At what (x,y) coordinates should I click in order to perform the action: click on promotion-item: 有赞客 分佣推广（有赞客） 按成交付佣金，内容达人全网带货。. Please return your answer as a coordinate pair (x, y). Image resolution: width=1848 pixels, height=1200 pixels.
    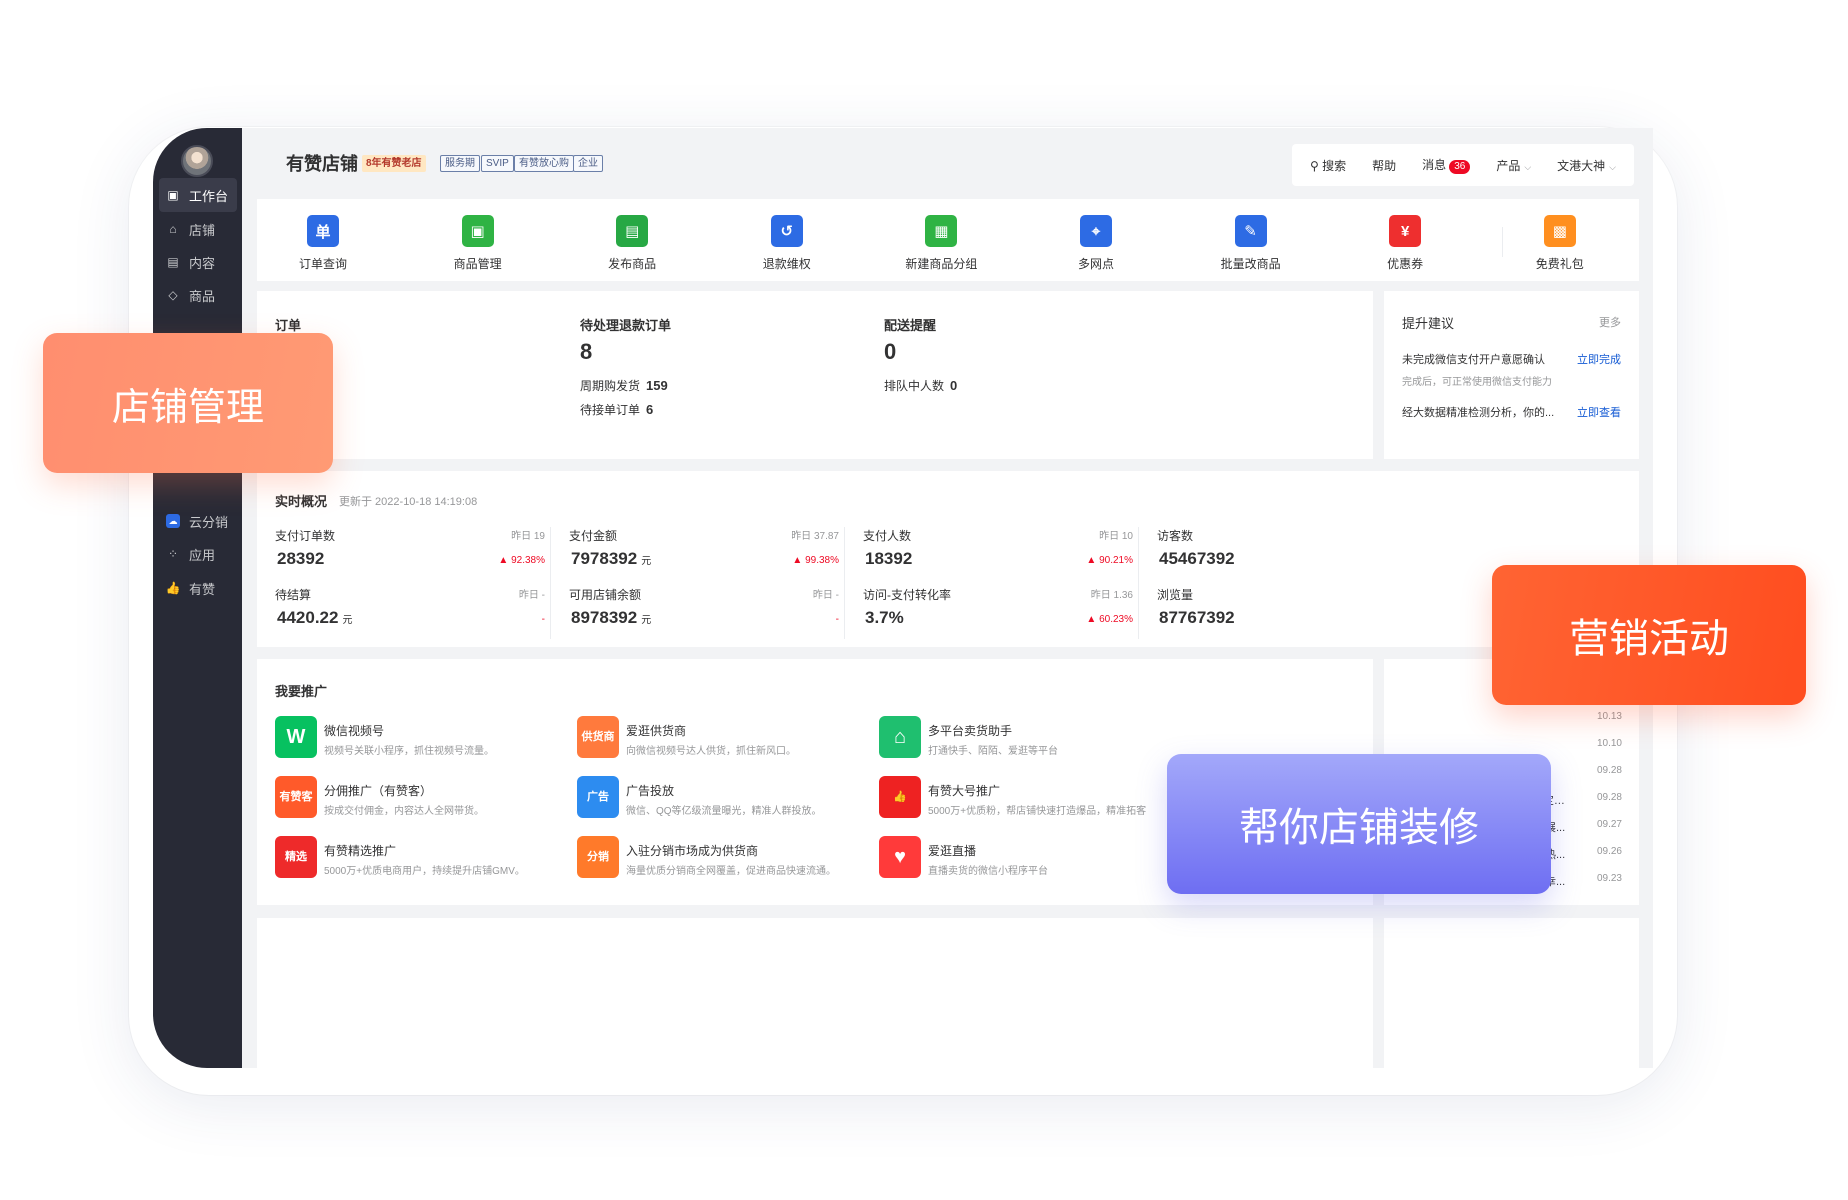
    Looking at the image, I should click on (425, 798).